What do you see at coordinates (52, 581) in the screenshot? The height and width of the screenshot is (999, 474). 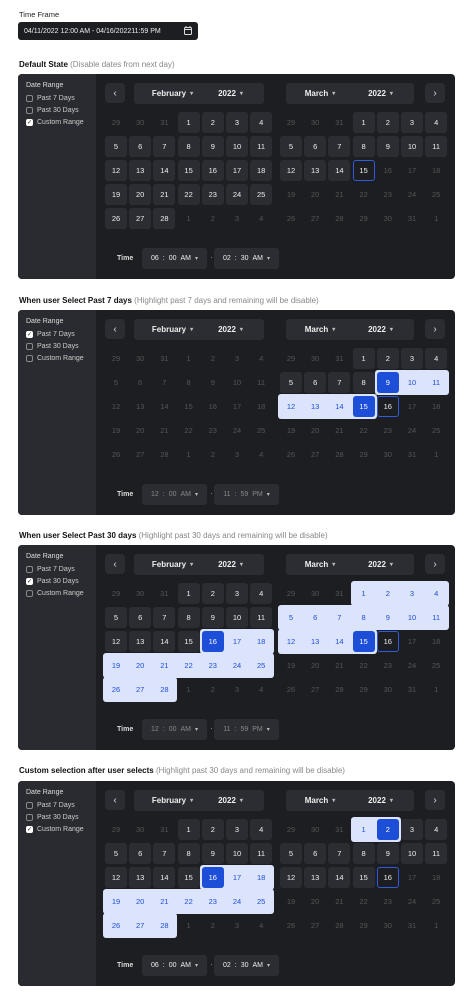 I see `range-option: ✓ Past 30 Days` at bounding box center [52, 581].